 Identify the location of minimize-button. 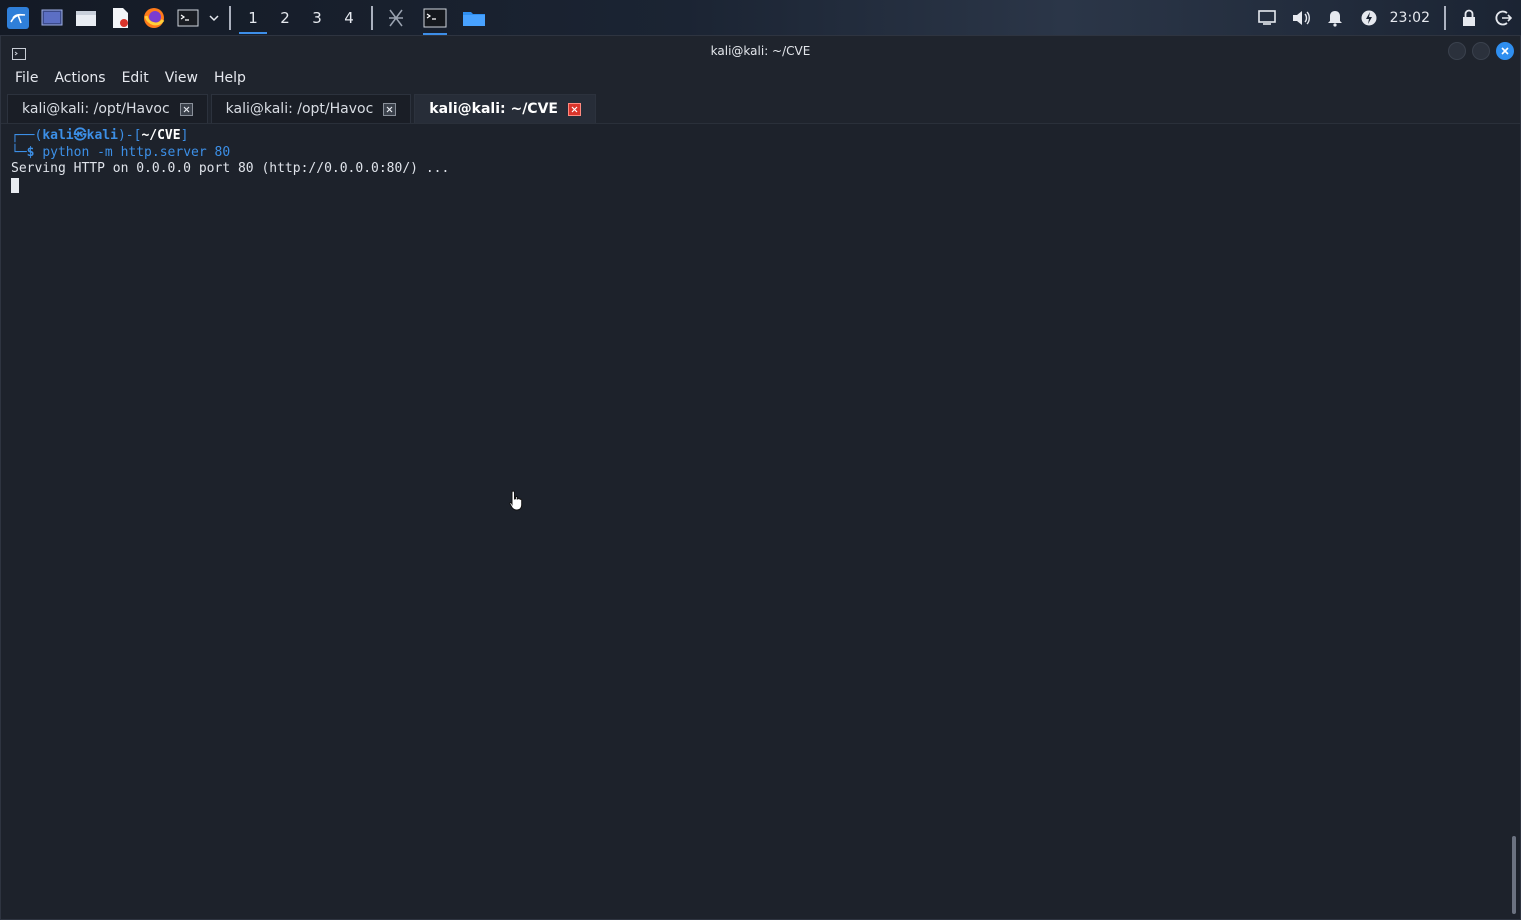
(1457, 51).